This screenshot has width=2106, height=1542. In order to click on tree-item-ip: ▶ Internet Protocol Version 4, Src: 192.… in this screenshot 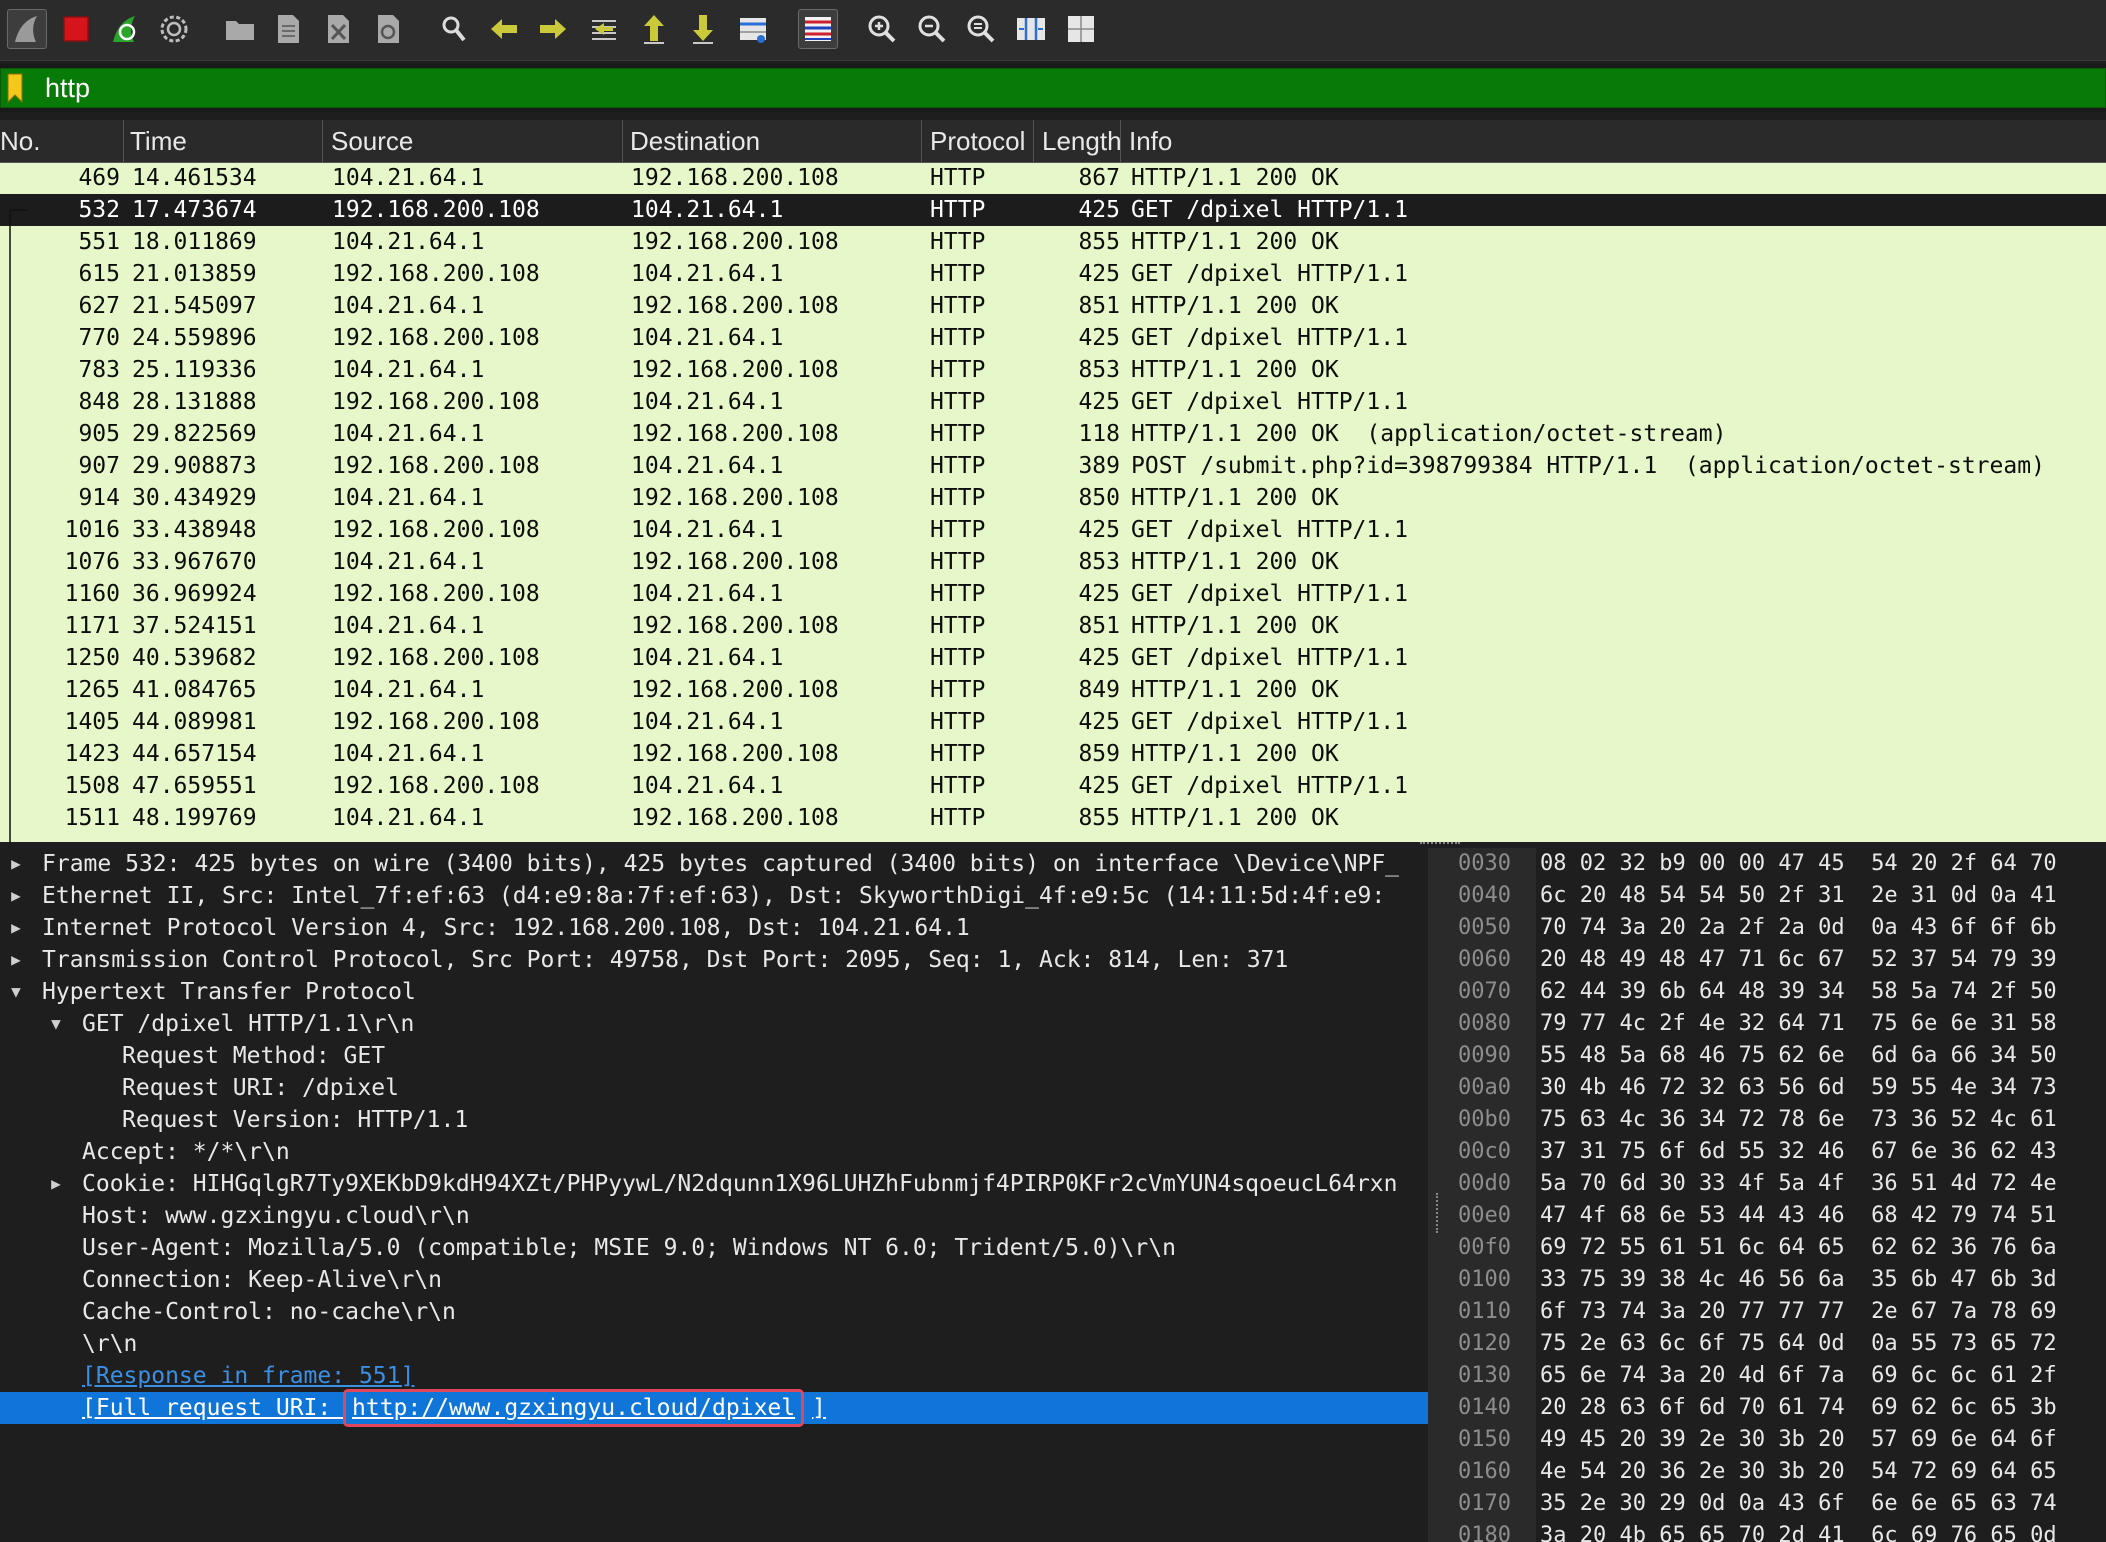, I will do `click(714, 928)`.